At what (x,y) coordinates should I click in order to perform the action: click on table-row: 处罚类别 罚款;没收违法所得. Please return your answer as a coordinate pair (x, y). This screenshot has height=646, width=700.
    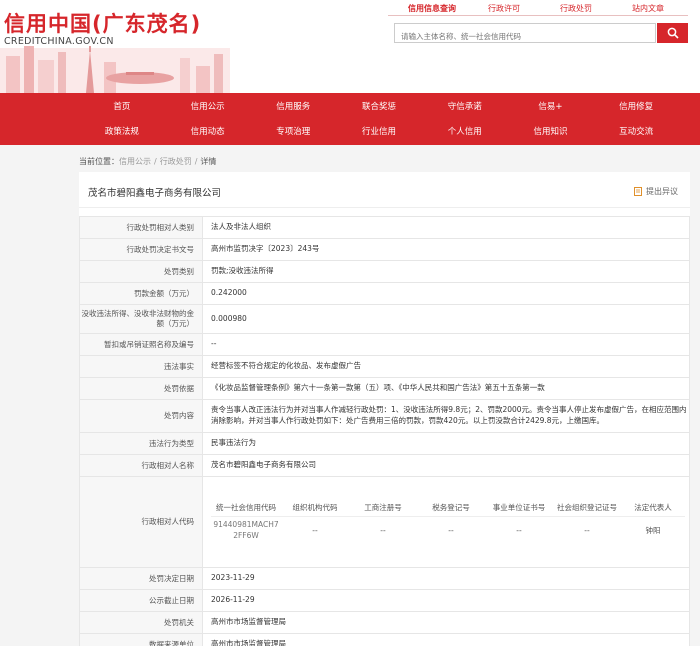
    Looking at the image, I should click on (384, 271).